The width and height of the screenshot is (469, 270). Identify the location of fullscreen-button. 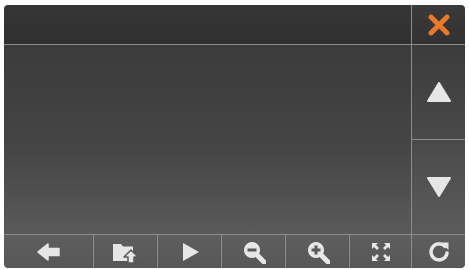
(381, 251).